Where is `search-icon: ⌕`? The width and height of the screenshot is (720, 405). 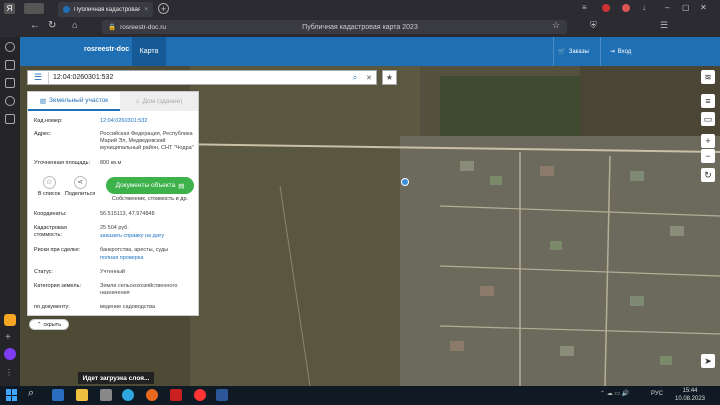 search-icon: ⌕ is located at coordinates (355, 78).